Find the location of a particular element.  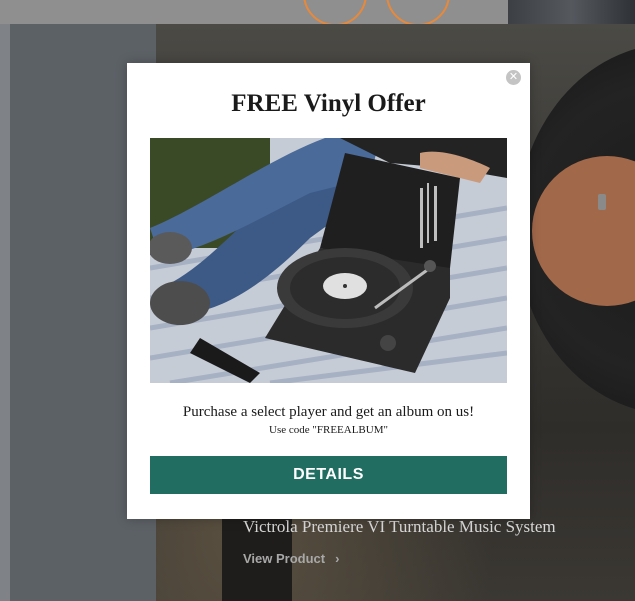

details-button: DETAILS is located at coordinates (328, 475).